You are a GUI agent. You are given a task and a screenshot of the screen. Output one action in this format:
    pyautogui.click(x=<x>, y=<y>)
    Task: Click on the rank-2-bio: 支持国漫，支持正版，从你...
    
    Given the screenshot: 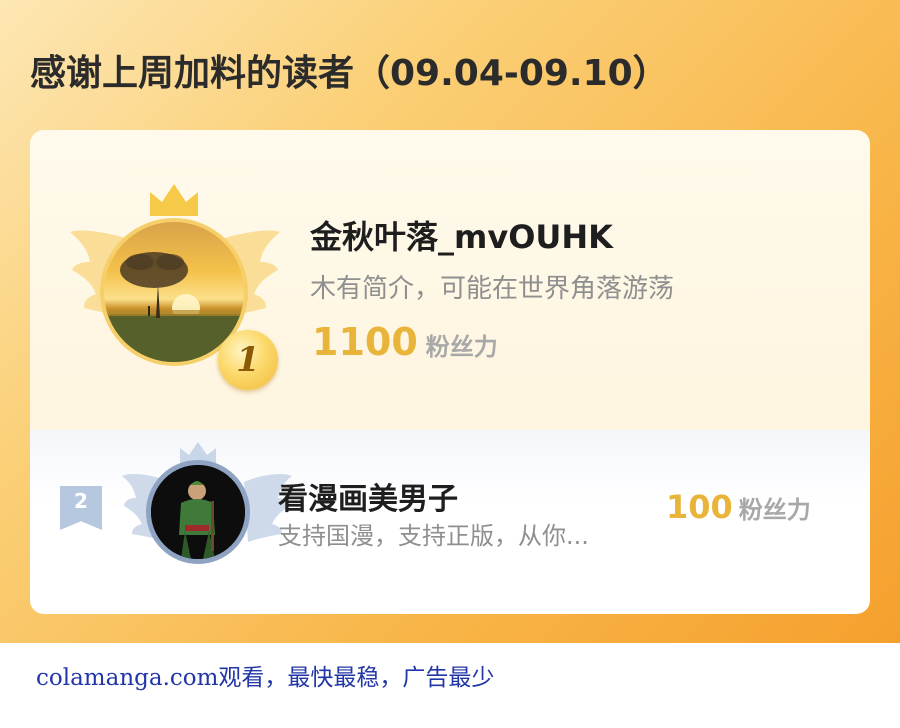 What is the action you would take?
    pyautogui.click(x=433, y=536)
    